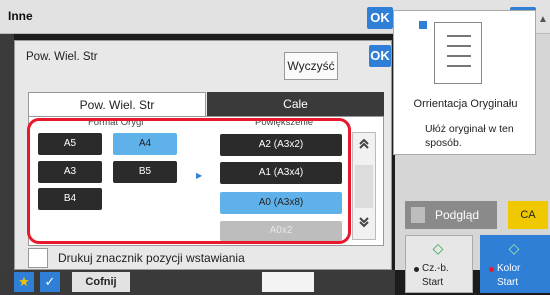  I want to click on start-bw-sublabel: Start, so click(433, 282).